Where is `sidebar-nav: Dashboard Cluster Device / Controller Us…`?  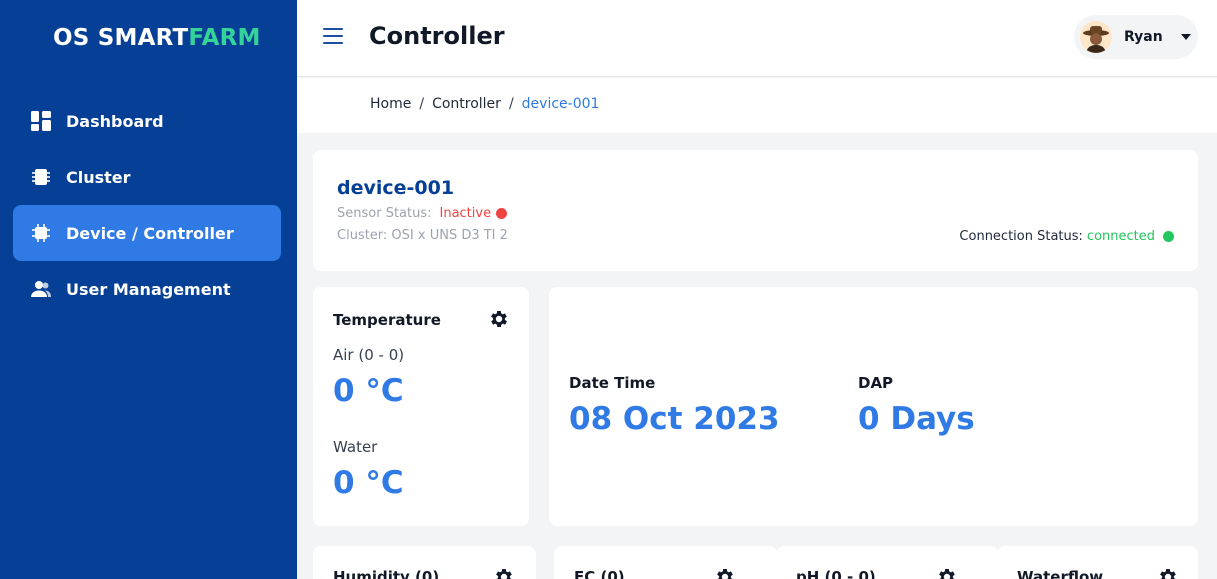
sidebar-nav: Dashboard Cluster Device / Controller Us… is located at coordinates (147, 205).